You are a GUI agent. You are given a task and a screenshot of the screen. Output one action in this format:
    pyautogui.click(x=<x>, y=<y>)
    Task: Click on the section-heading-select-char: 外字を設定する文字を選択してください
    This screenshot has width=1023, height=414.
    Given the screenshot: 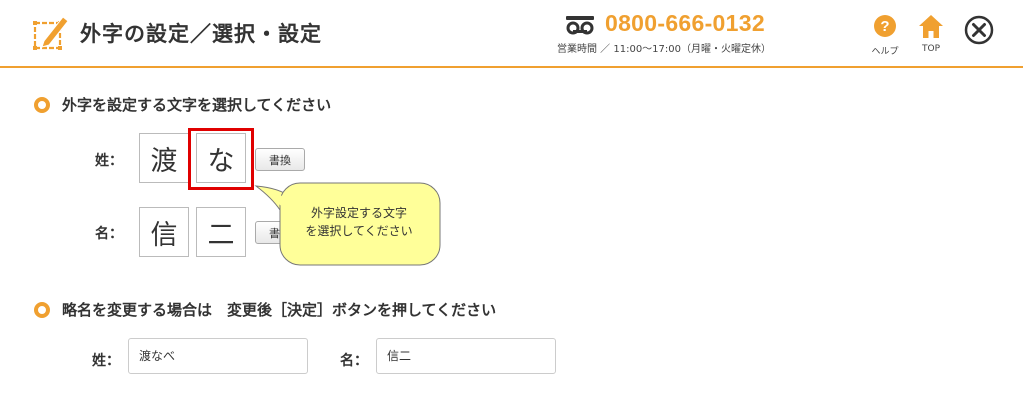 What is the action you would take?
    pyautogui.click(x=182, y=104)
    